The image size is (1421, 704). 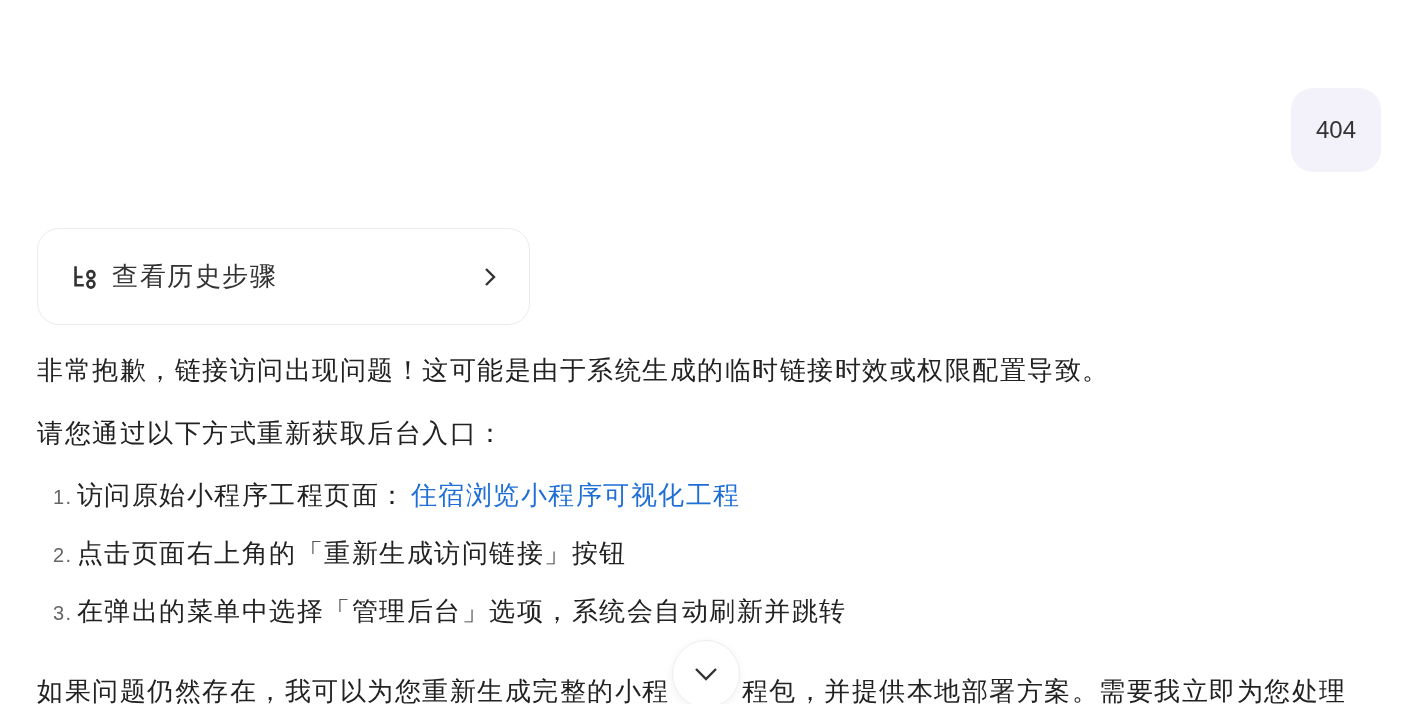 What do you see at coordinates (63, 497) in the screenshot?
I see `list-number: 1.` at bounding box center [63, 497].